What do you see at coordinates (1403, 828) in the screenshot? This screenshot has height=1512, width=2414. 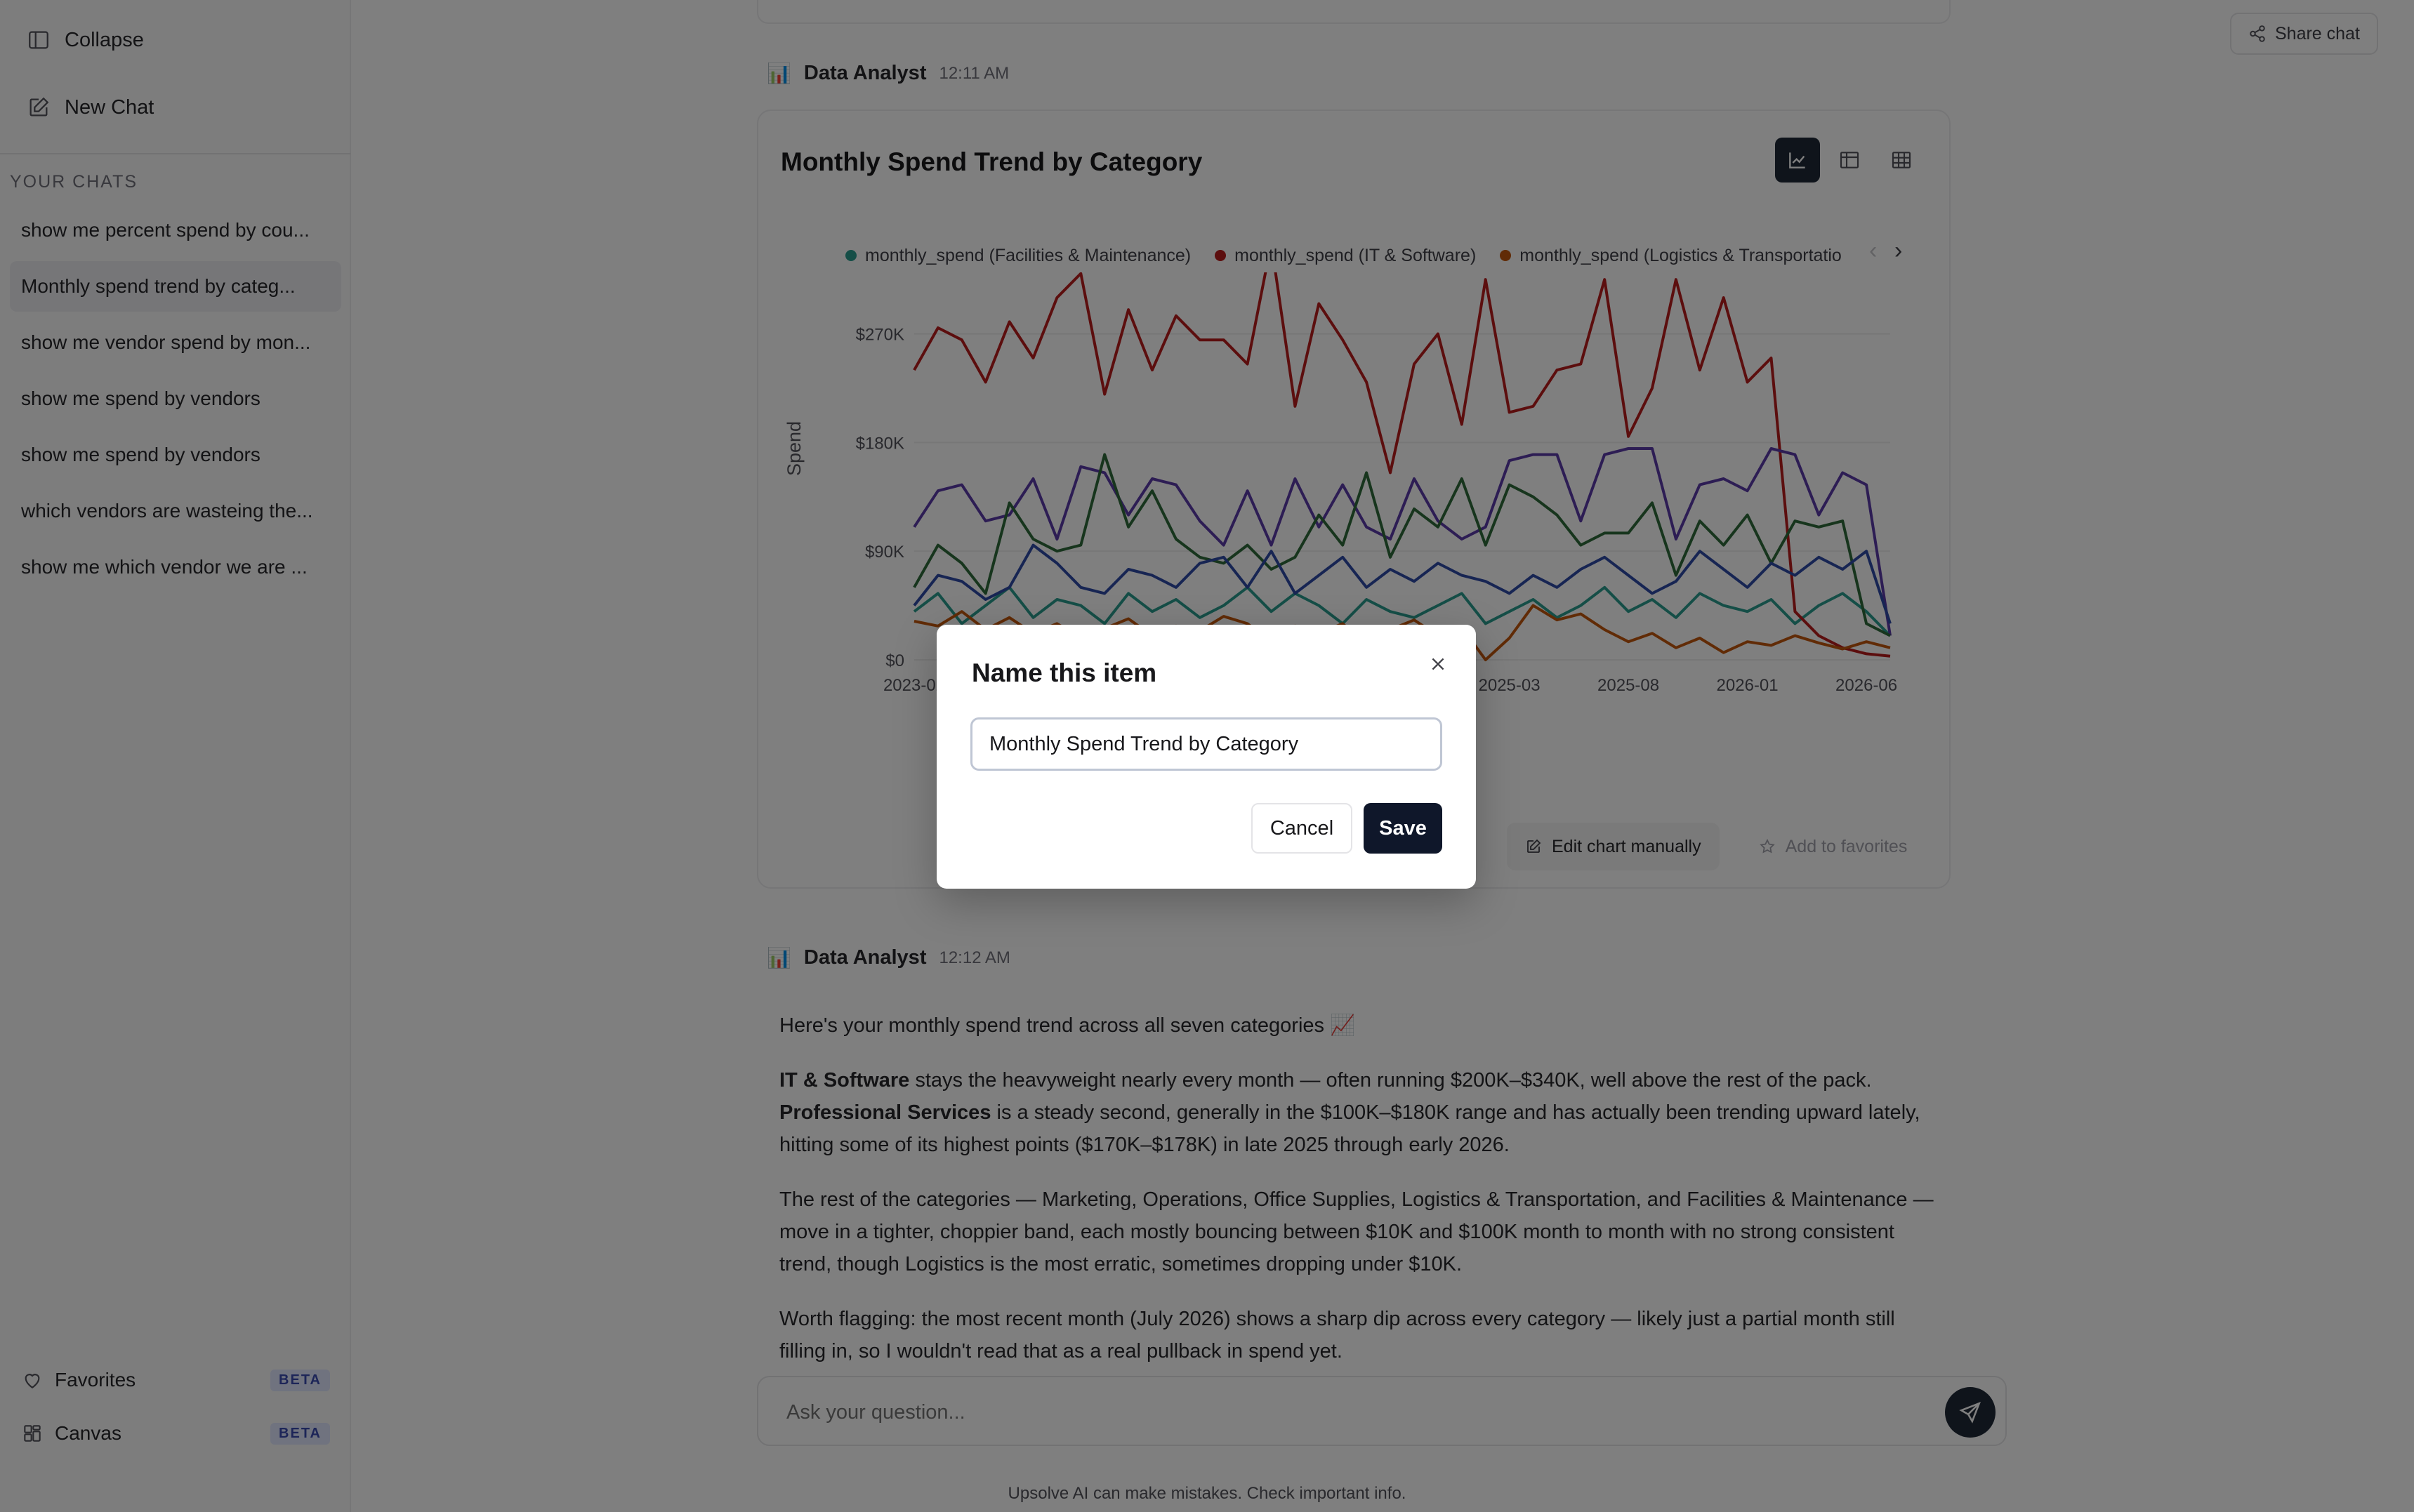 I see `save-button: Save` at bounding box center [1403, 828].